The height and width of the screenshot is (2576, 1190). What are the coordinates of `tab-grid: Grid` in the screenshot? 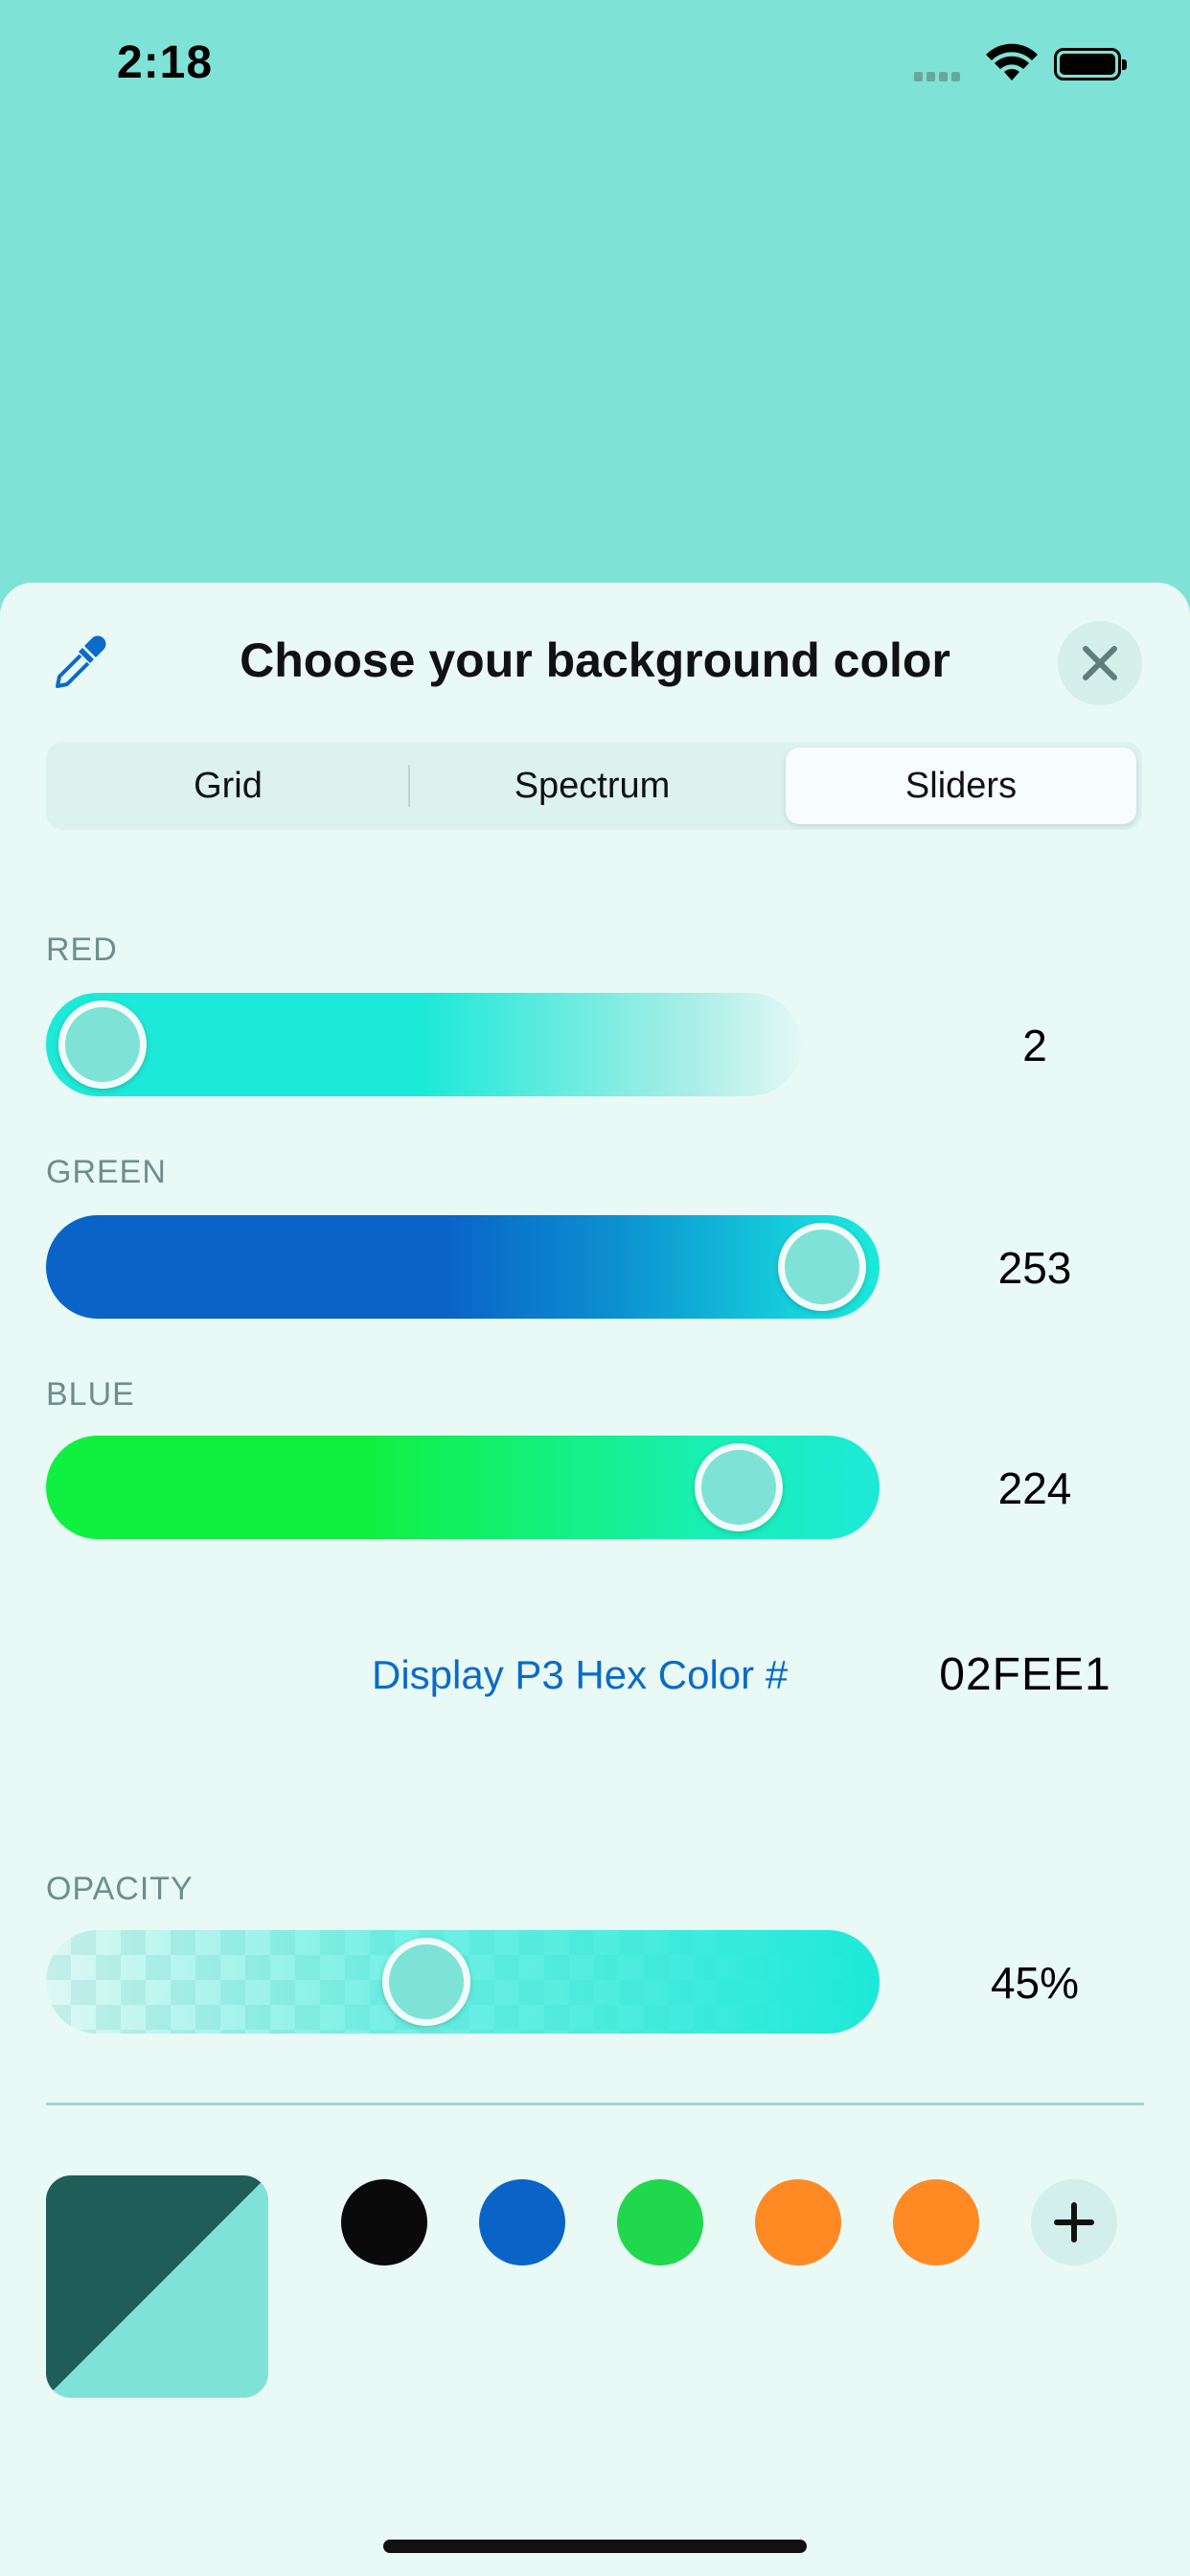 It's located at (228, 786).